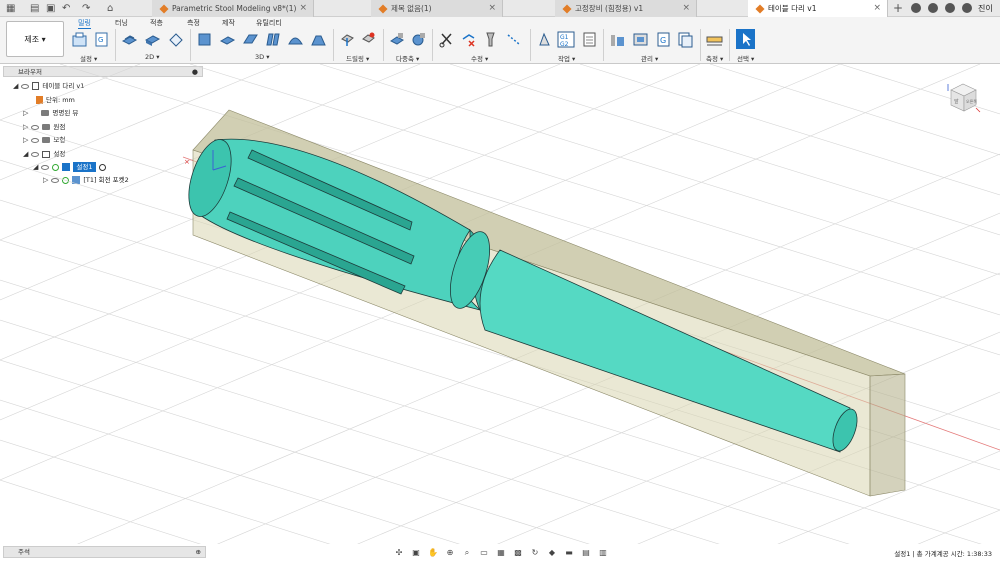 This screenshot has height=562, width=1000. Describe the element at coordinates (467, 553) in the screenshot. I see `fit-icon: ⌕` at that location.